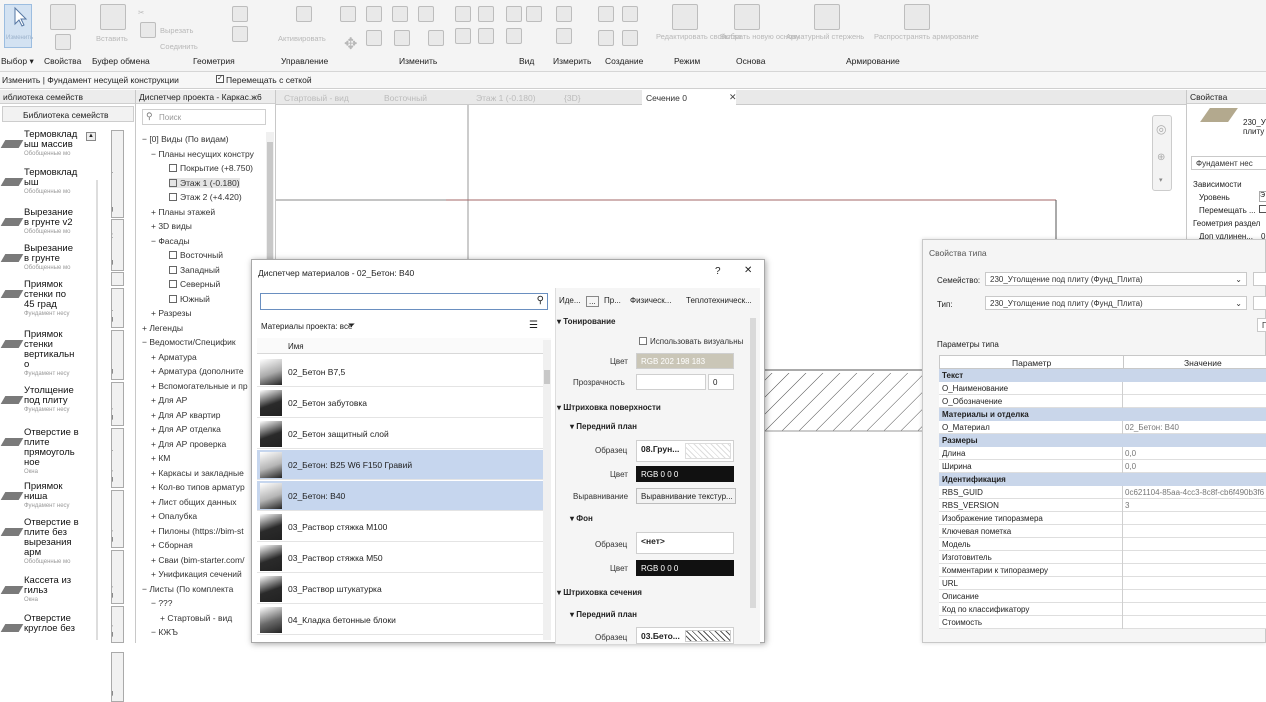 Image resolution: width=1266 pixels, height=702 pixels. I want to click on load-button, so click(1259, 279).